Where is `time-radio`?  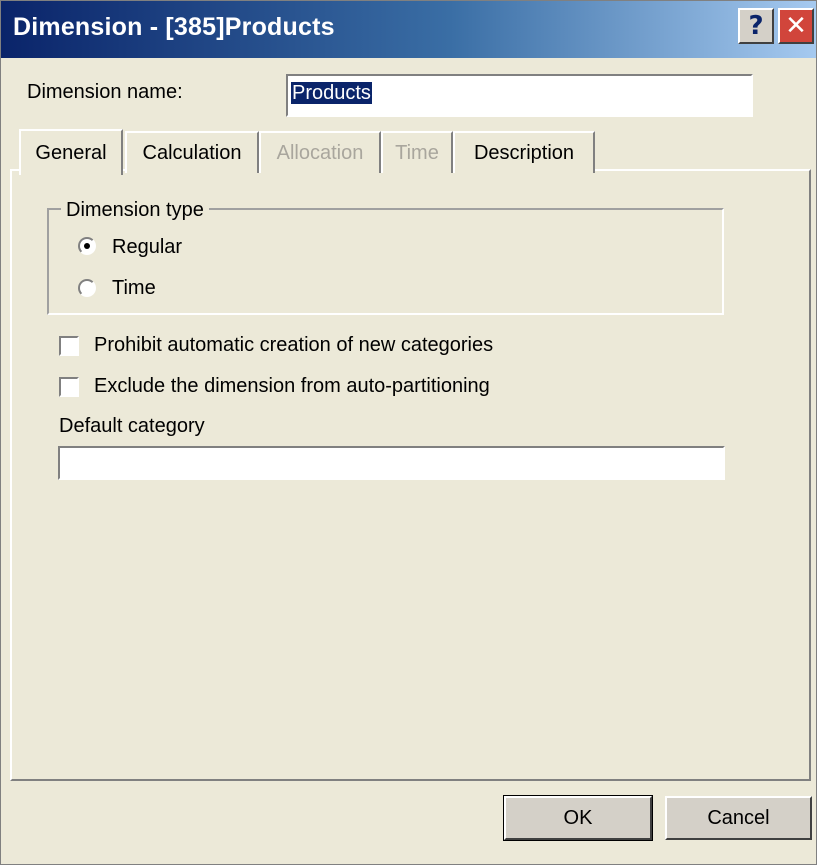
time-radio is located at coordinates (87, 288).